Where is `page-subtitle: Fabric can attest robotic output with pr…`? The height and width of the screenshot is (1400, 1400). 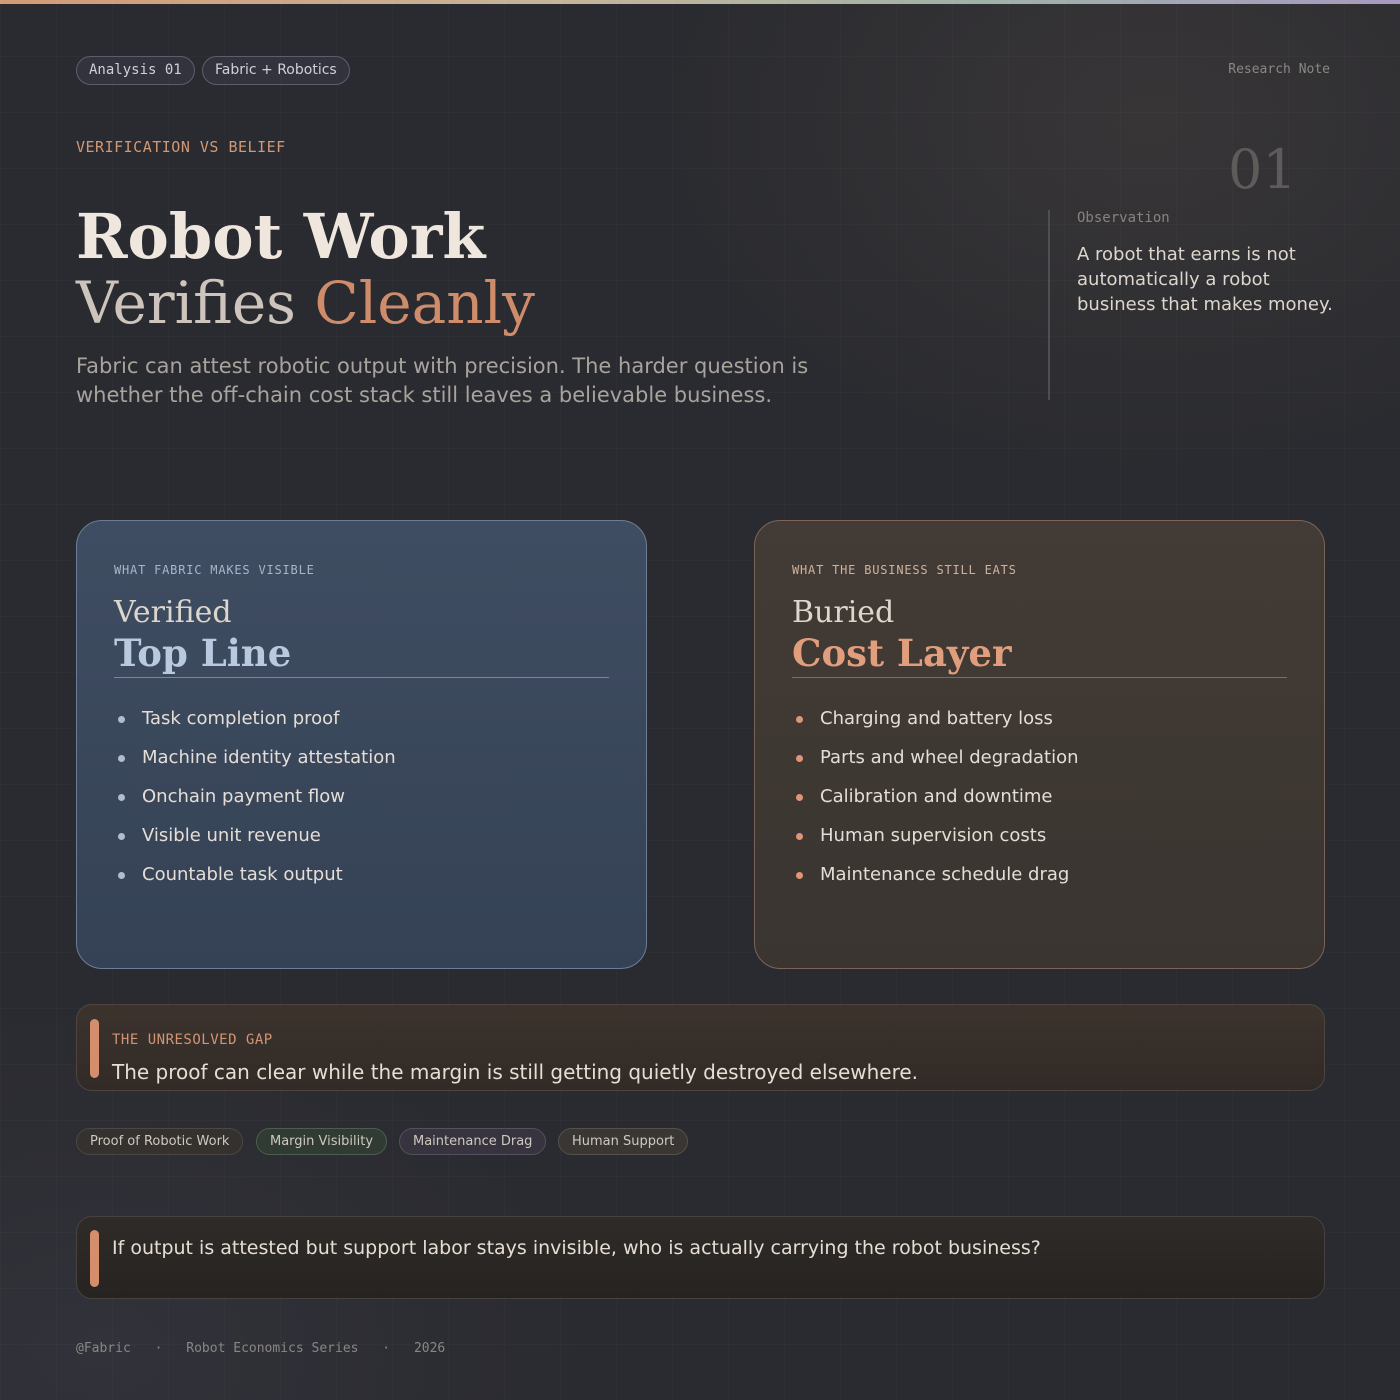
page-subtitle: Fabric can attest robotic output with pr… is located at coordinates (442, 380).